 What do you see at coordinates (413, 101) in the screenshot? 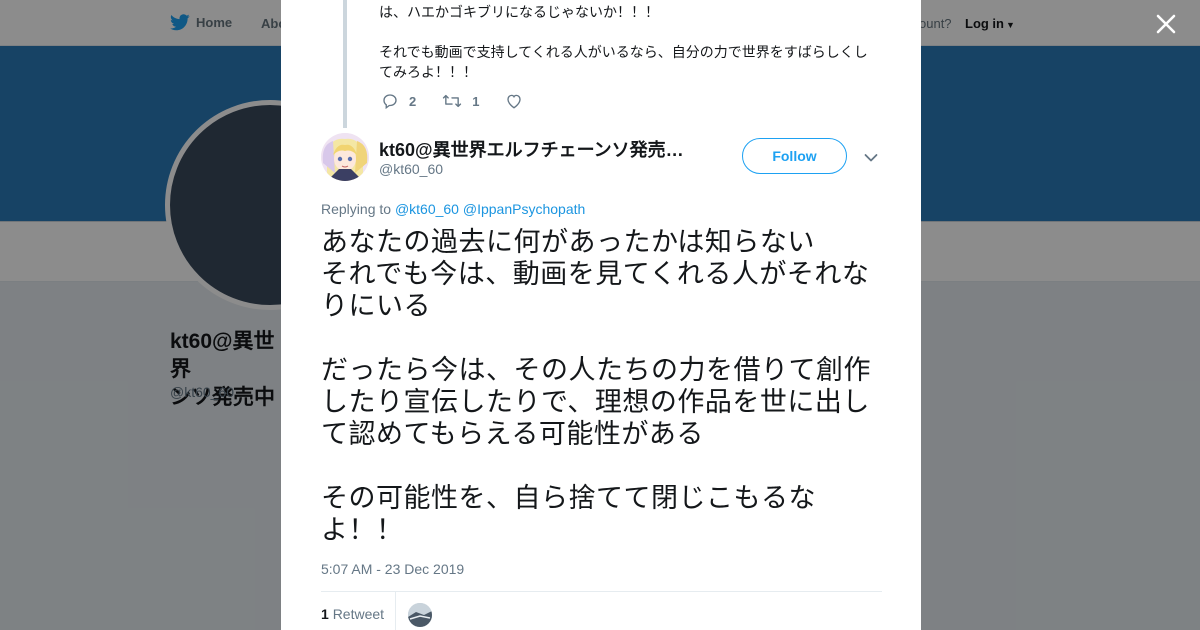
I see `reply-count: 2` at bounding box center [413, 101].